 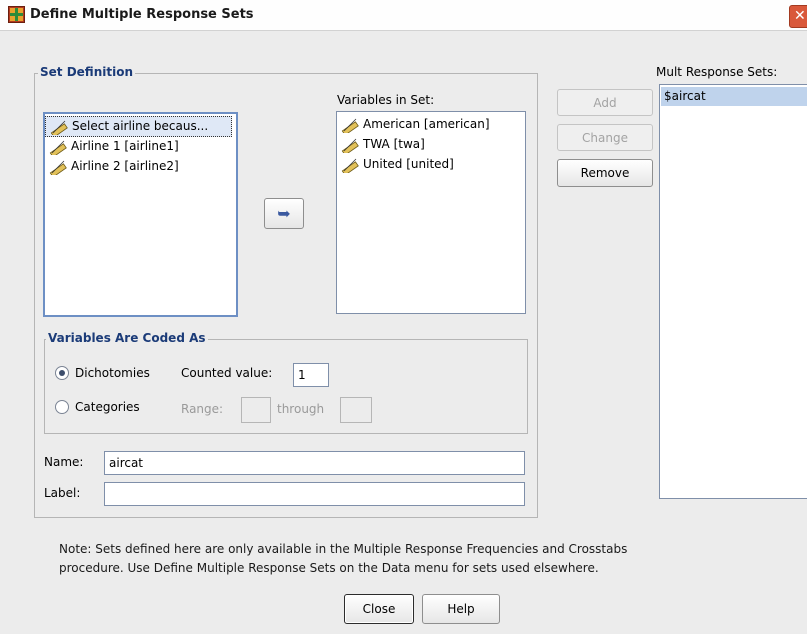 What do you see at coordinates (685, 96) in the screenshot?
I see `list-item-label: $aircat` at bounding box center [685, 96].